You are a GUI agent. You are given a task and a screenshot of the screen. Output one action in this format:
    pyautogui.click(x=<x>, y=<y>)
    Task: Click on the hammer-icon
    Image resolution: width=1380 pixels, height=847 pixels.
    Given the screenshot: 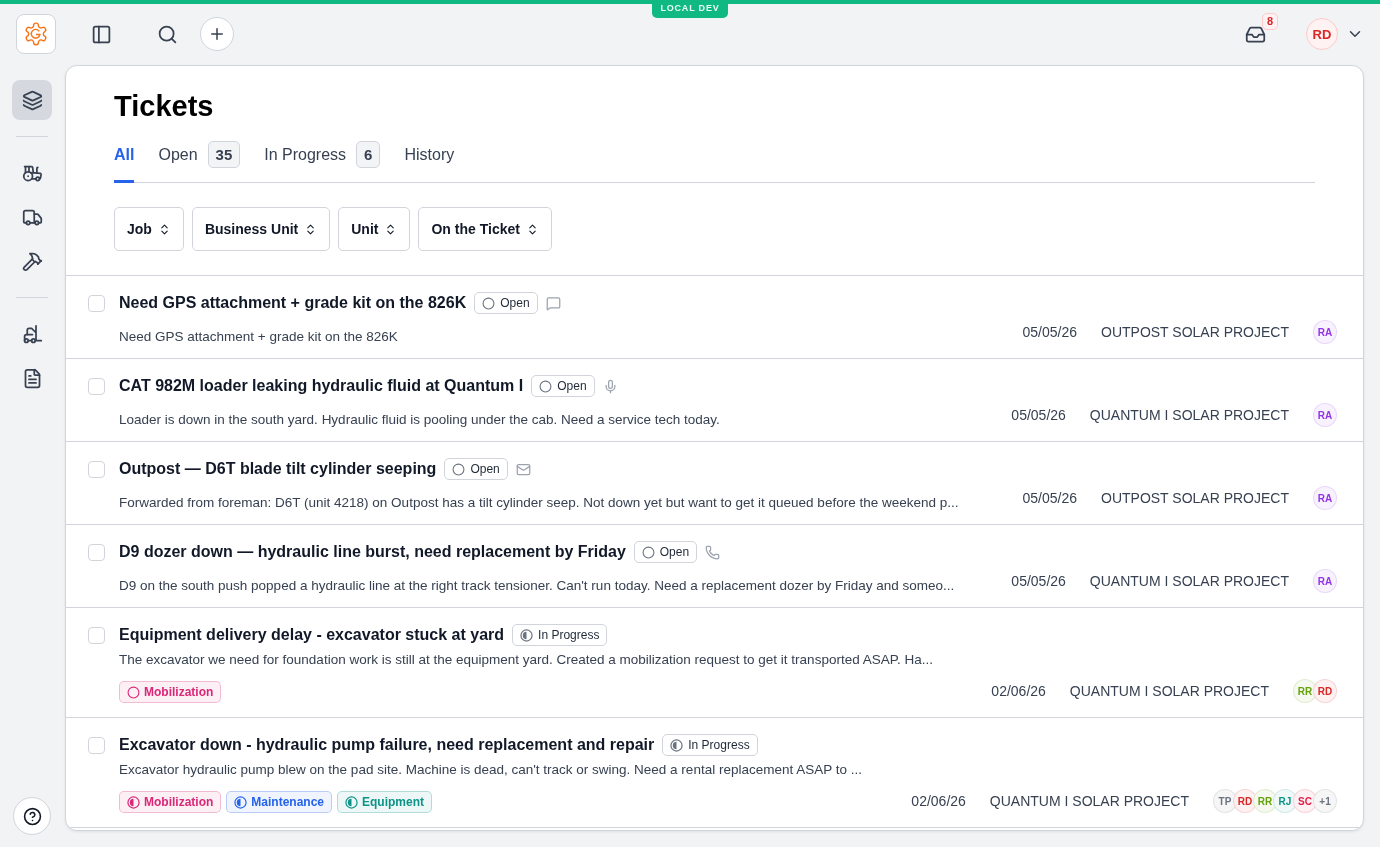 What is the action you would take?
    pyautogui.click(x=32, y=261)
    